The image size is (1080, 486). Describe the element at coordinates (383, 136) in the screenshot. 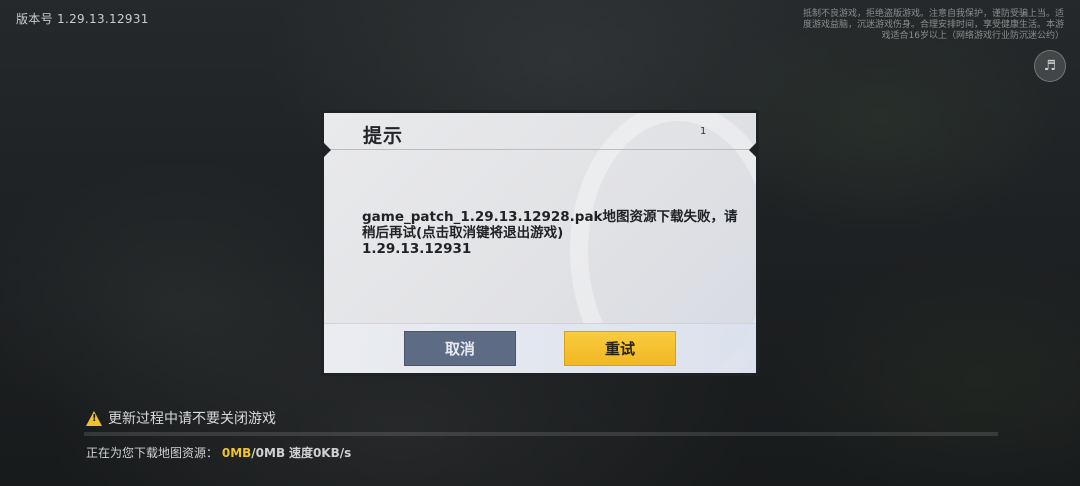

I see `dialog-title: 提示` at that location.